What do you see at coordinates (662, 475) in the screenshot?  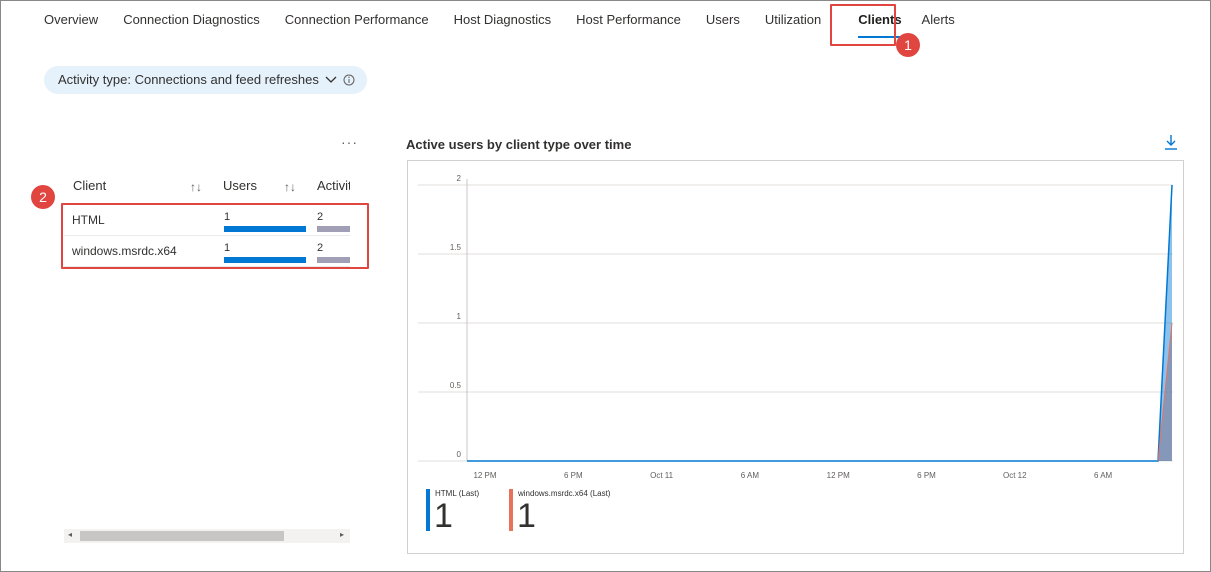 I see `x-tick-label: Oct 11` at bounding box center [662, 475].